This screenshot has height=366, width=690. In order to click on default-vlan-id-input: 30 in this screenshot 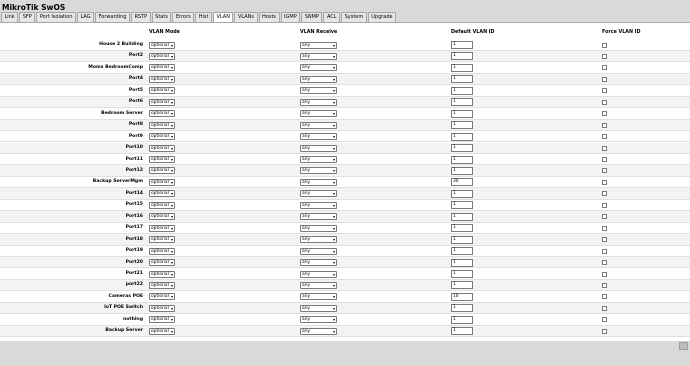, I will do `click(462, 182)`.